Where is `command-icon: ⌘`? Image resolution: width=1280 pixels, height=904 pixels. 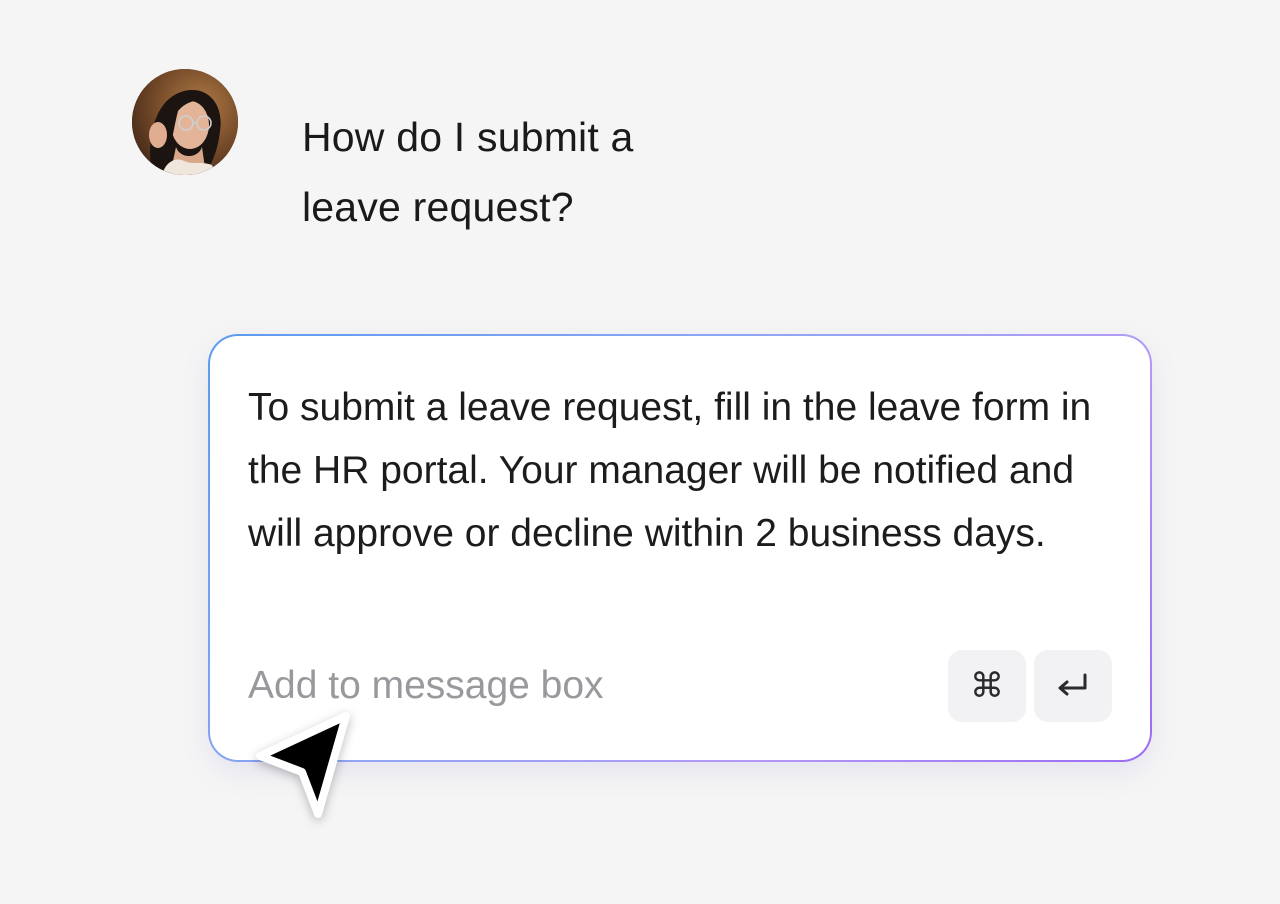 command-icon: ⌘ is located at coordinates (987, 686).